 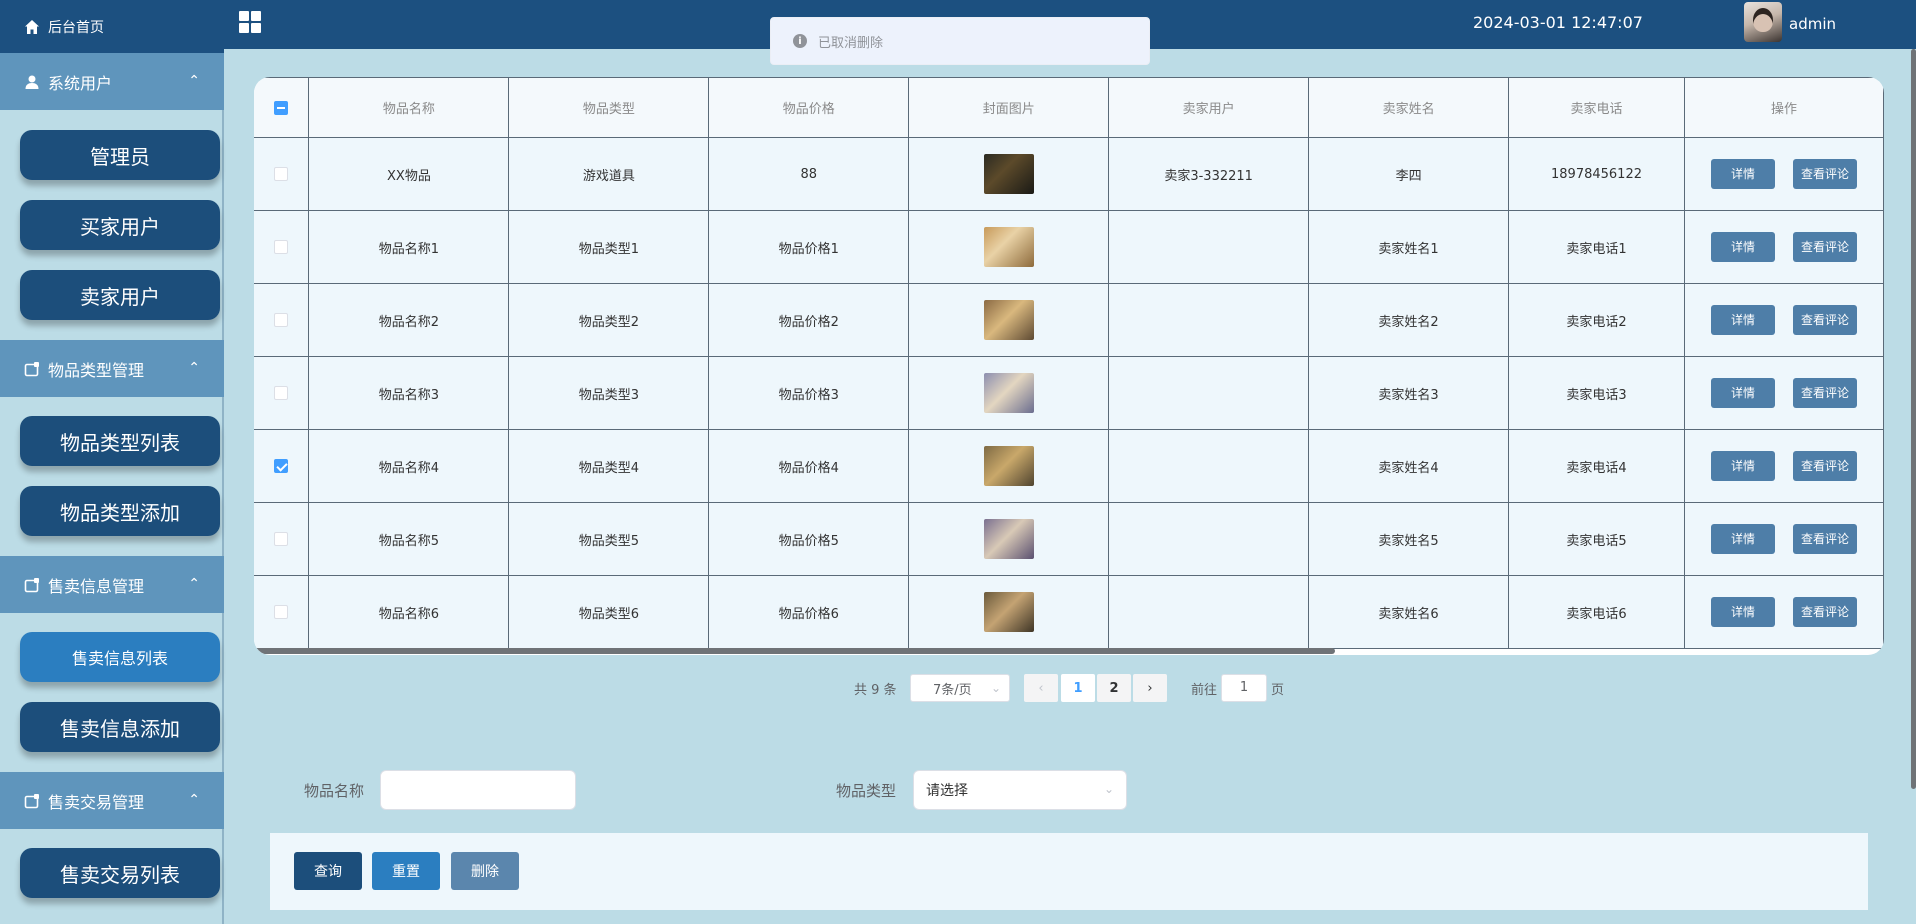 What do you see at coordinates (809, 393) in the screenshot?
I see `cell-item-price: 物品价格3` at bounding box center [809, 393].